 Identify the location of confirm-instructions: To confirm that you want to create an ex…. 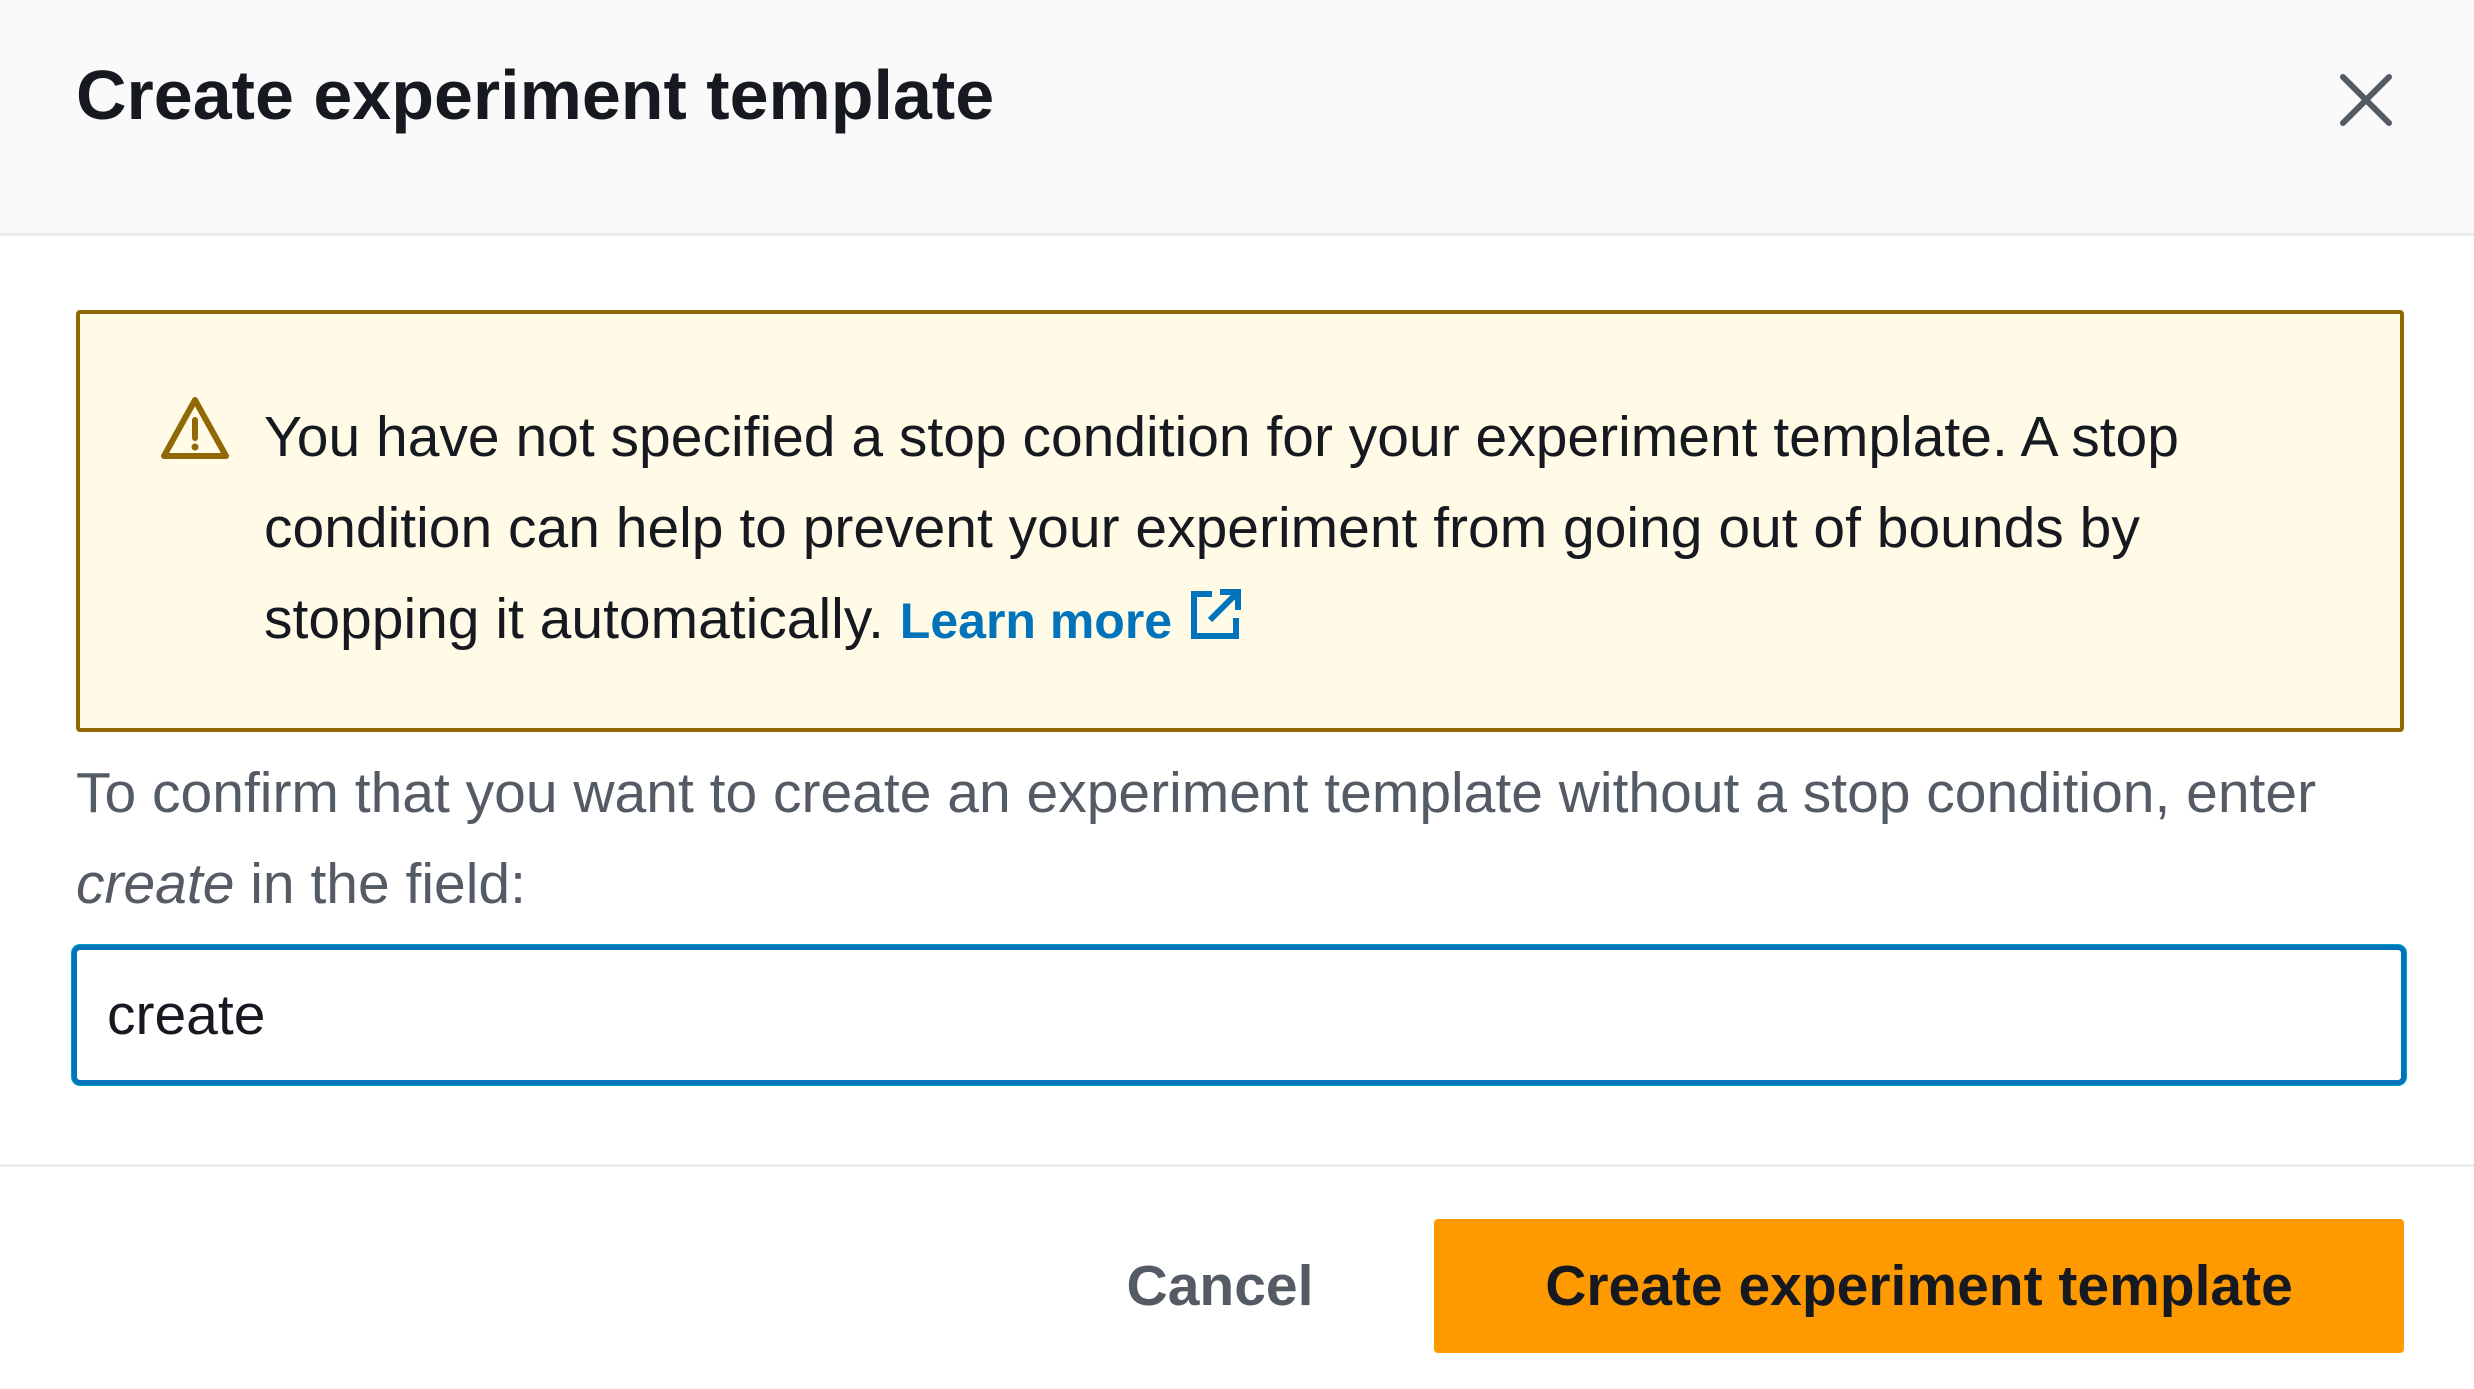
(1246, 839).